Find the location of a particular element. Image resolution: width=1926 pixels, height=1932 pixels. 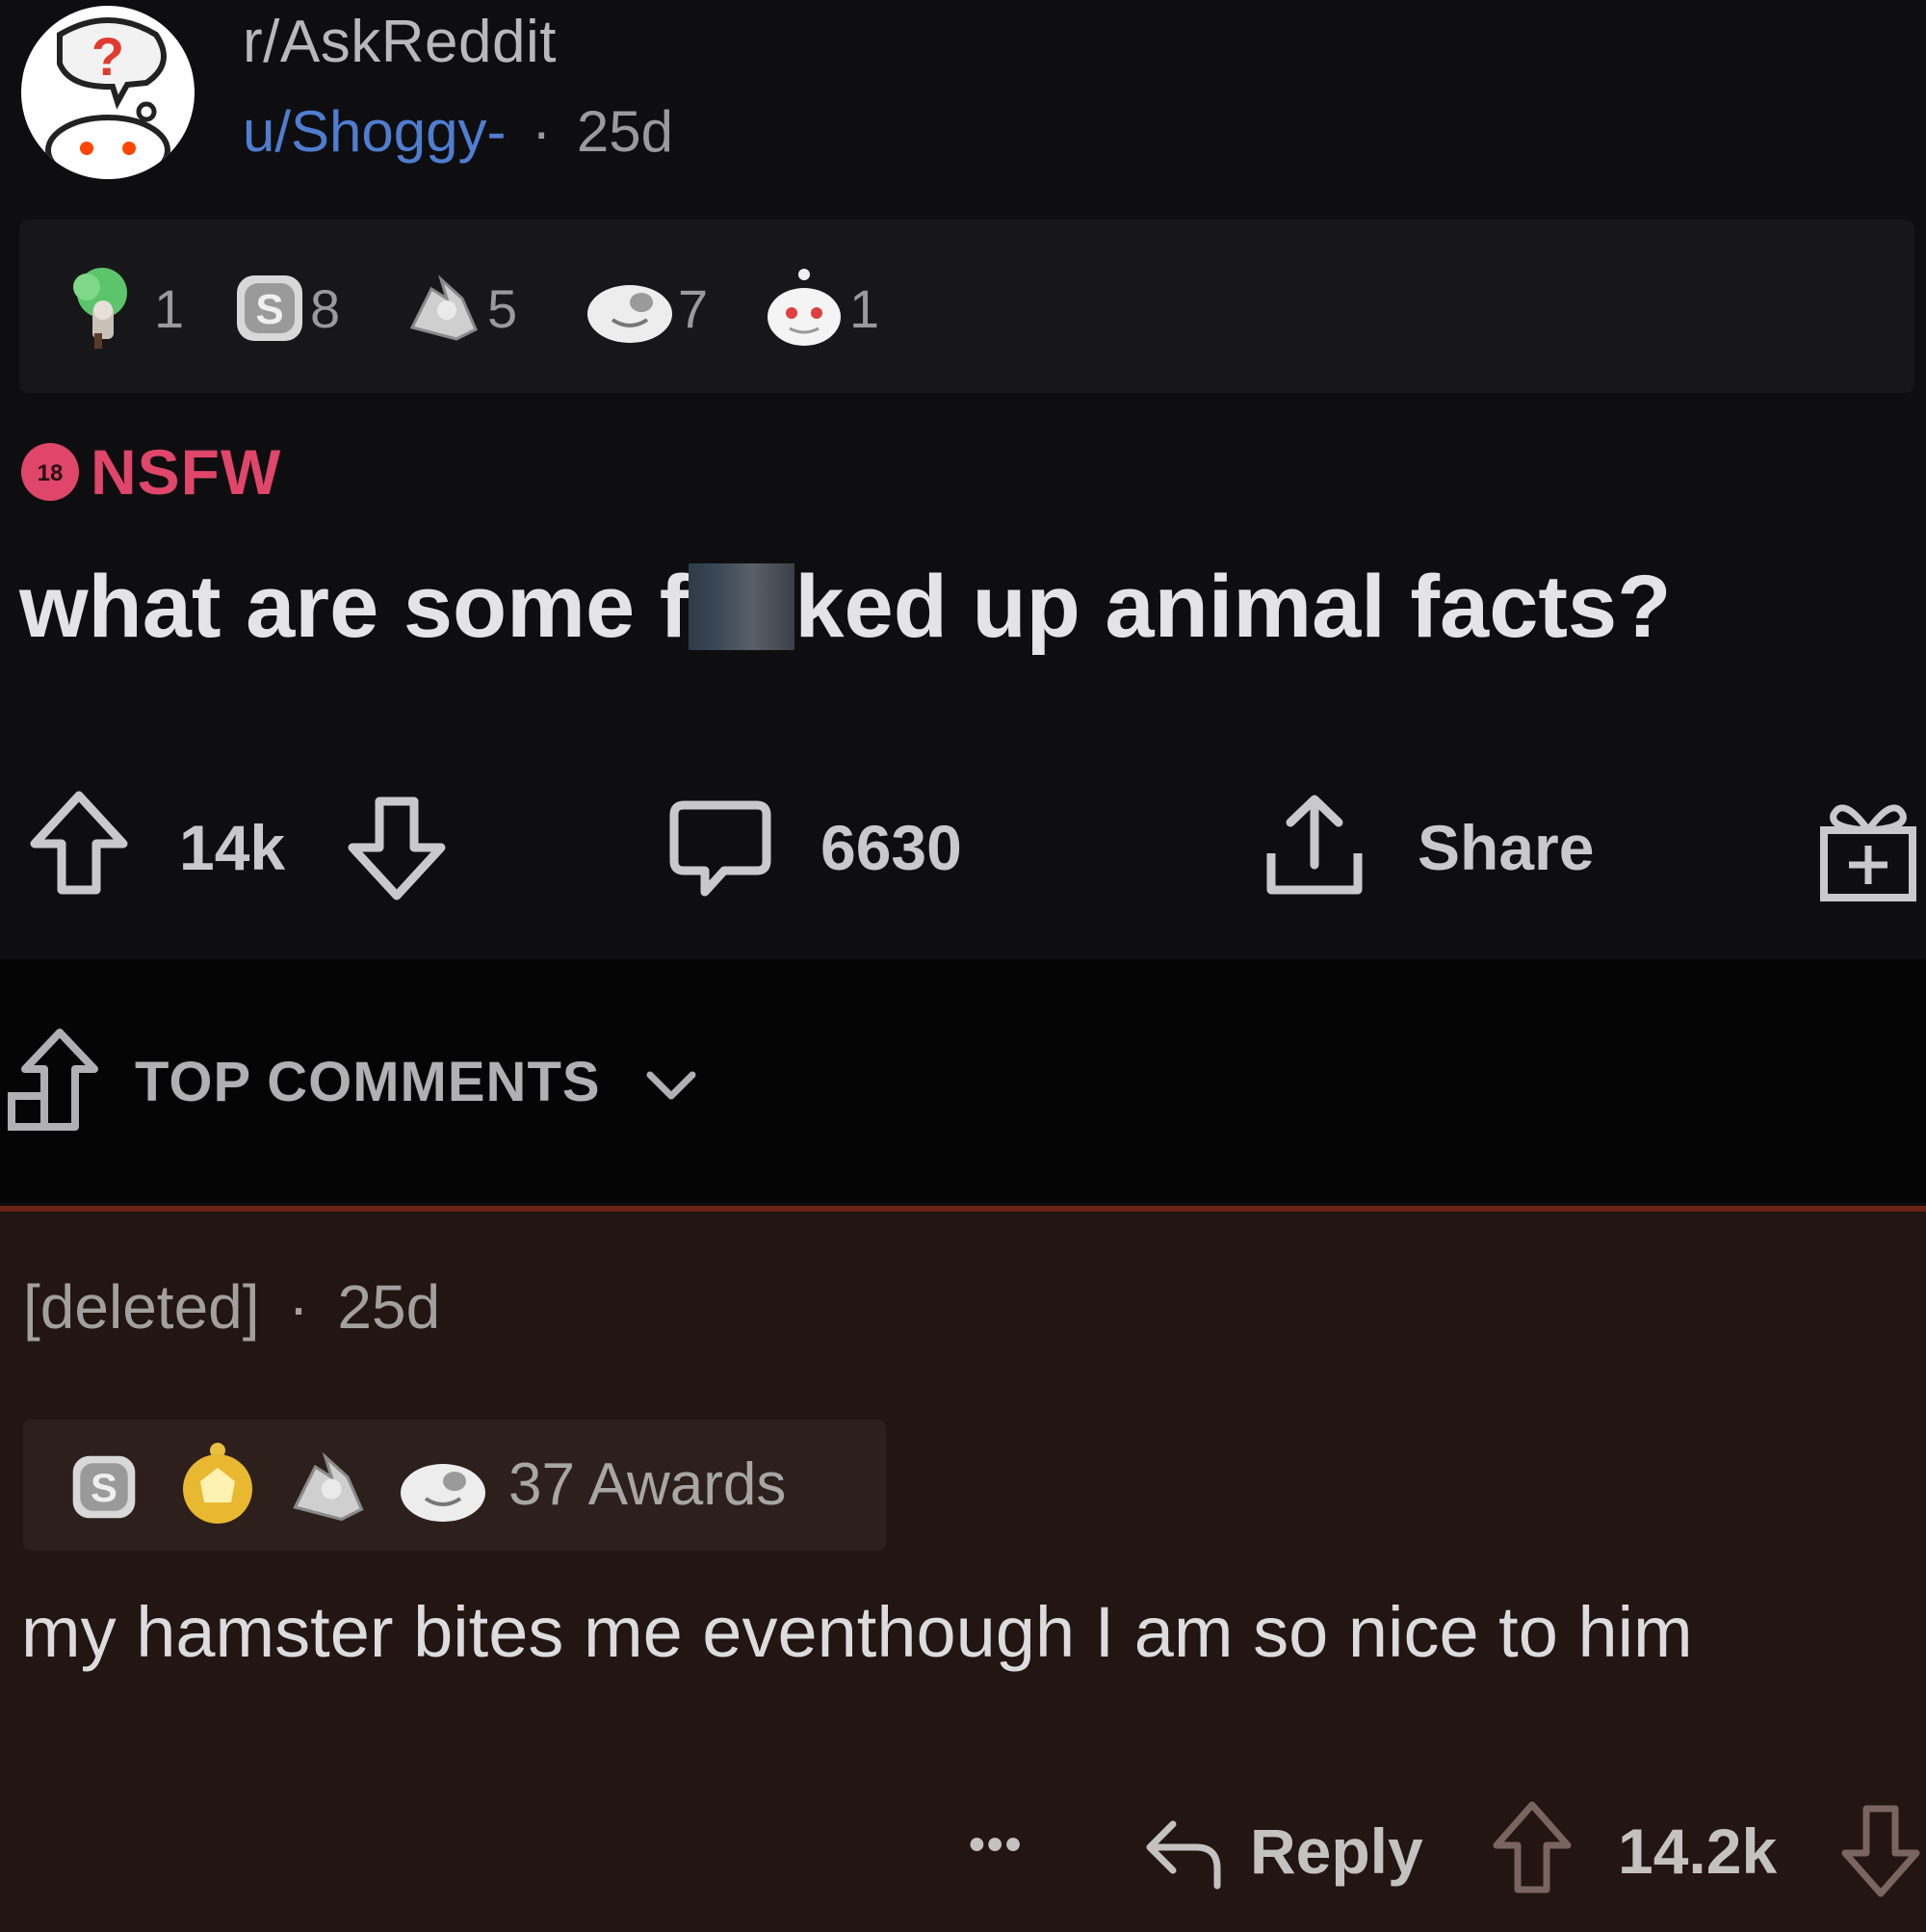

award-snoo-laugh: 7 is located at coordinates (646, 308).